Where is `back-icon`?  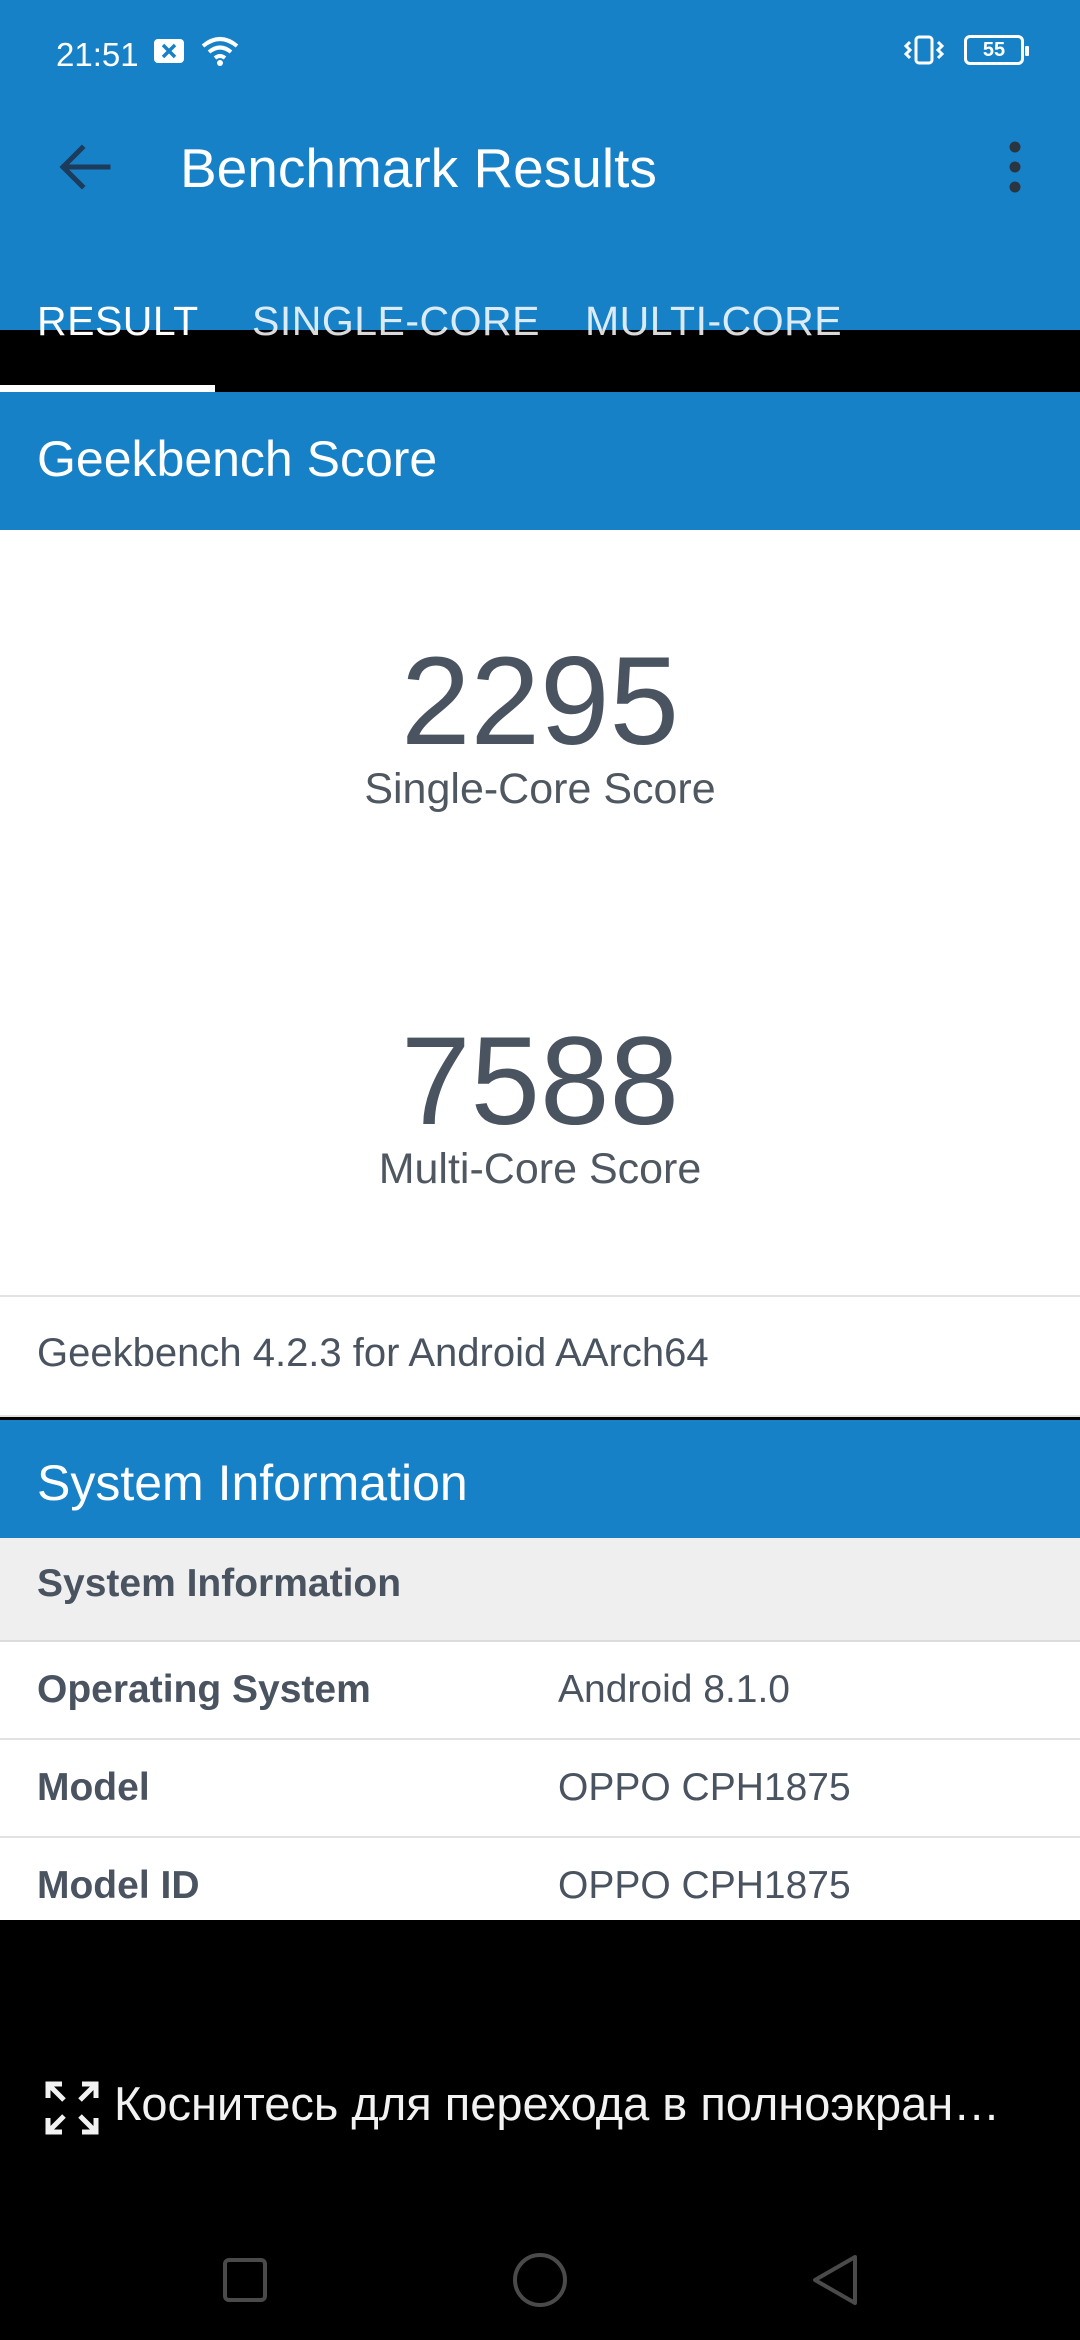
back-icon is located at coordinates (835, 2280).